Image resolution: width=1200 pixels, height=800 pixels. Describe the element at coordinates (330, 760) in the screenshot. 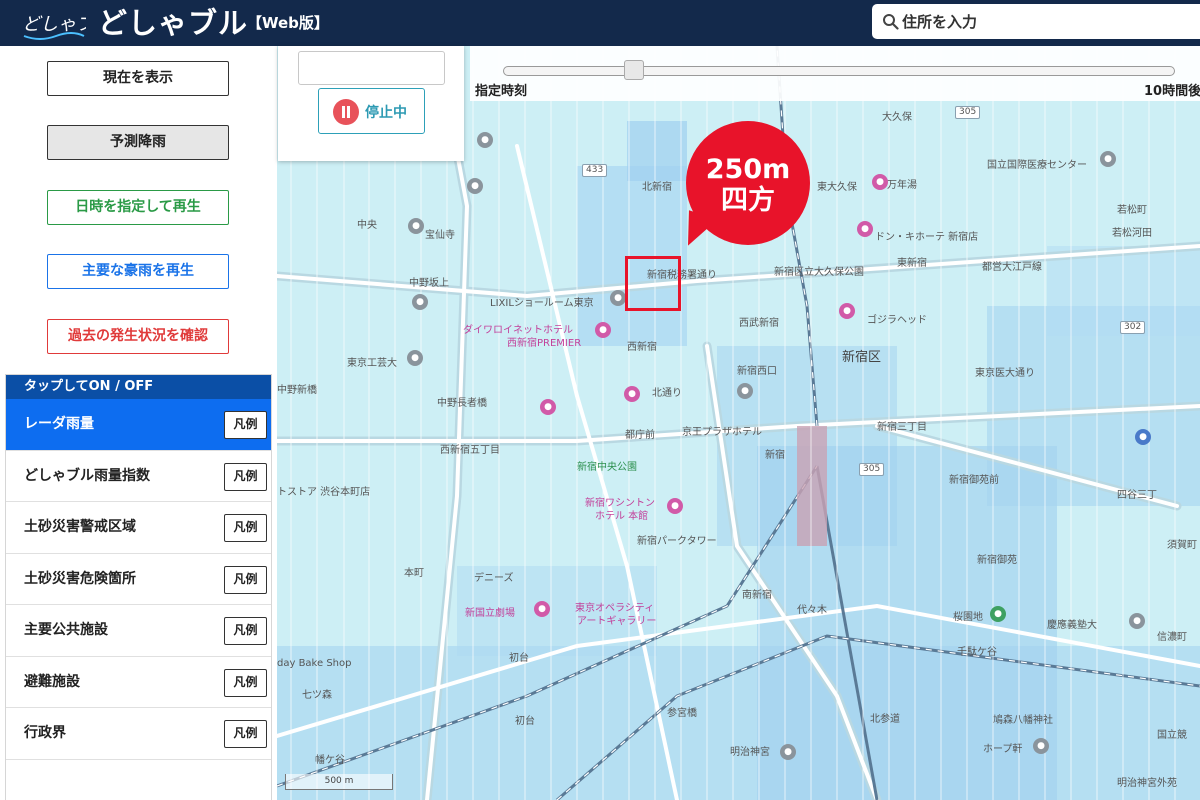

I see `map-label: 幡ケ谷` at that location.